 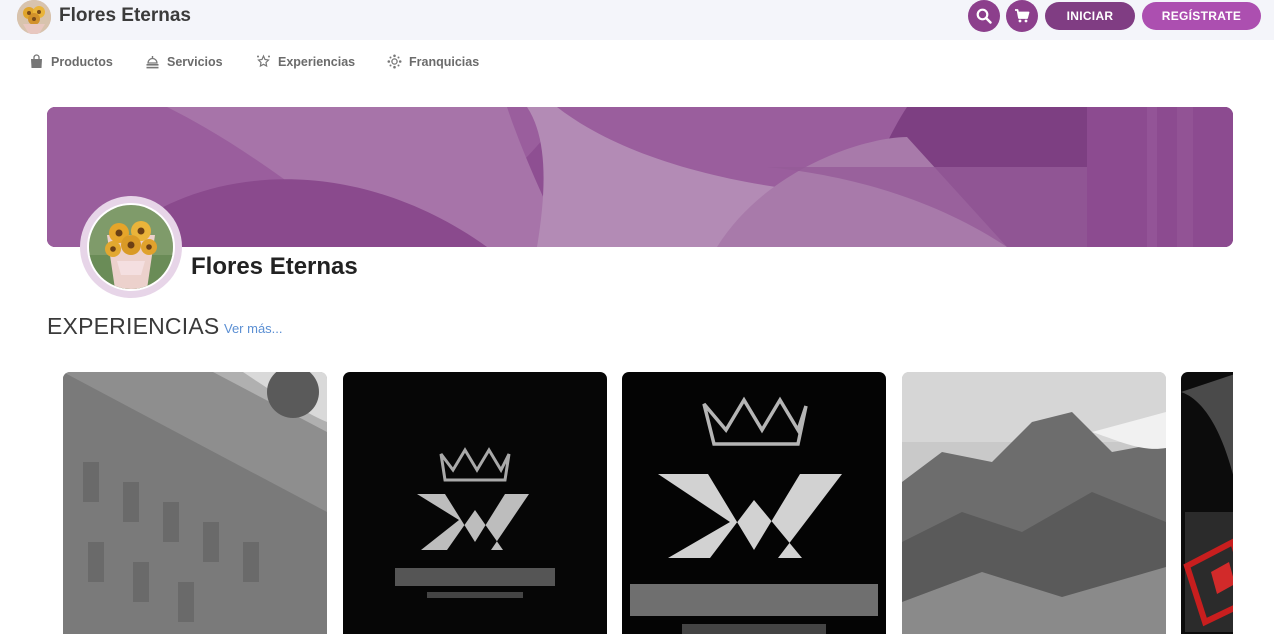 I want to click on nav-item-franquicias: Franquicias, so click(x=433, y=61).